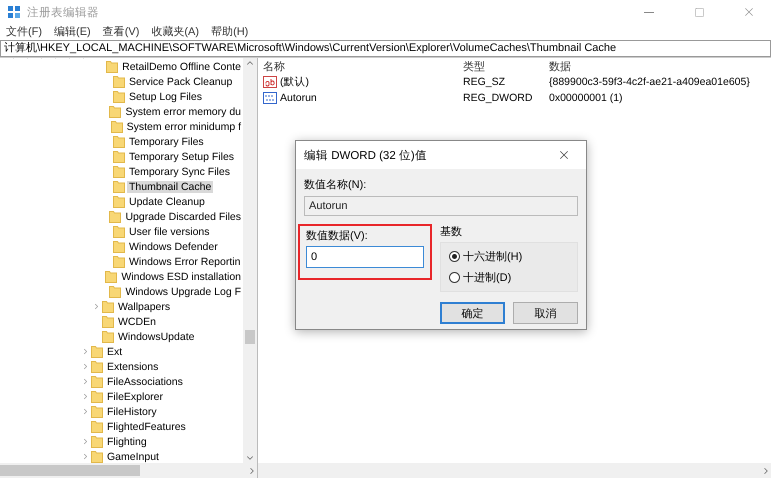  Describe the element at coordinates (385, 48) in the screenshot. I see `address-bar: 计算机\HKEY_LOCAL_MACHINE\SOFTWARE\Microsoft\Windows\CurrentVersion\Explorer\VolumeCaches\Thumbnail Cache` at that location.